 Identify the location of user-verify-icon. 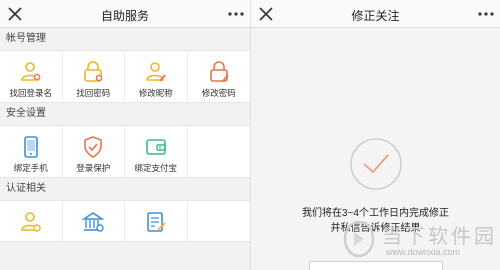
(30, 222).